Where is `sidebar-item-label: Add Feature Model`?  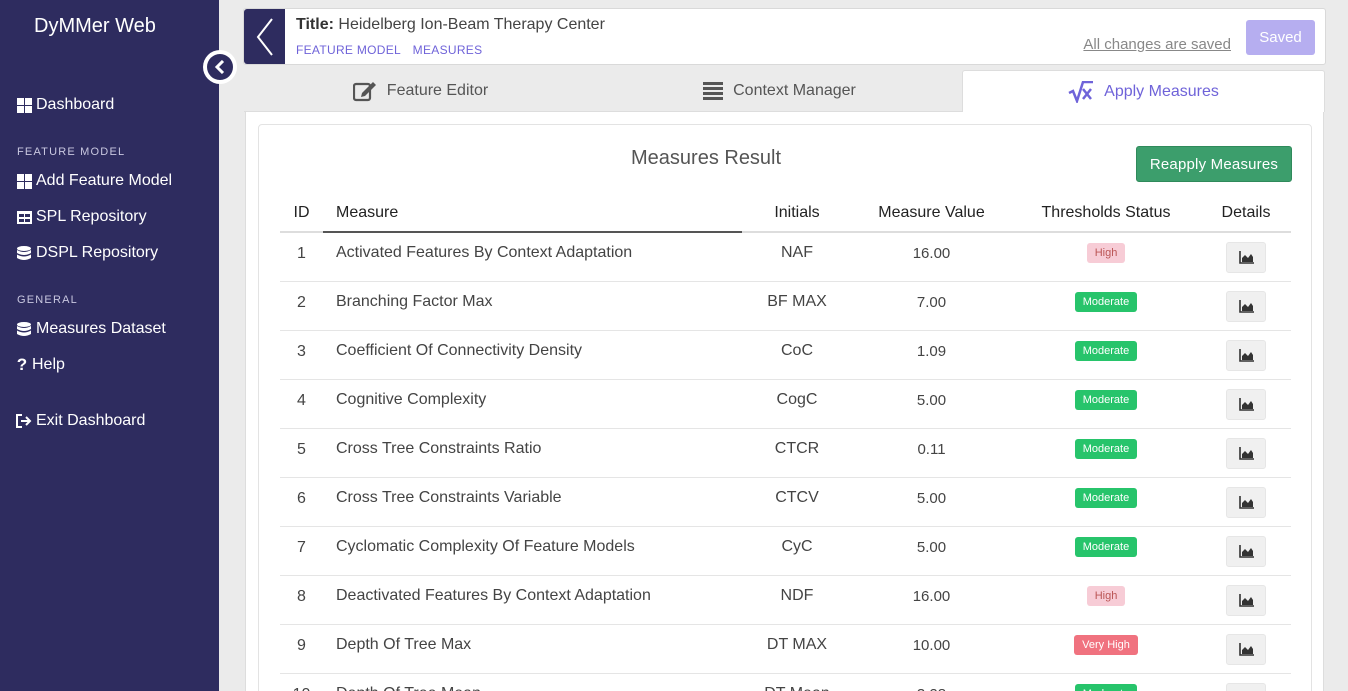 sidebar-item-label: Add Feature Model is located at coordinates (104, 180).